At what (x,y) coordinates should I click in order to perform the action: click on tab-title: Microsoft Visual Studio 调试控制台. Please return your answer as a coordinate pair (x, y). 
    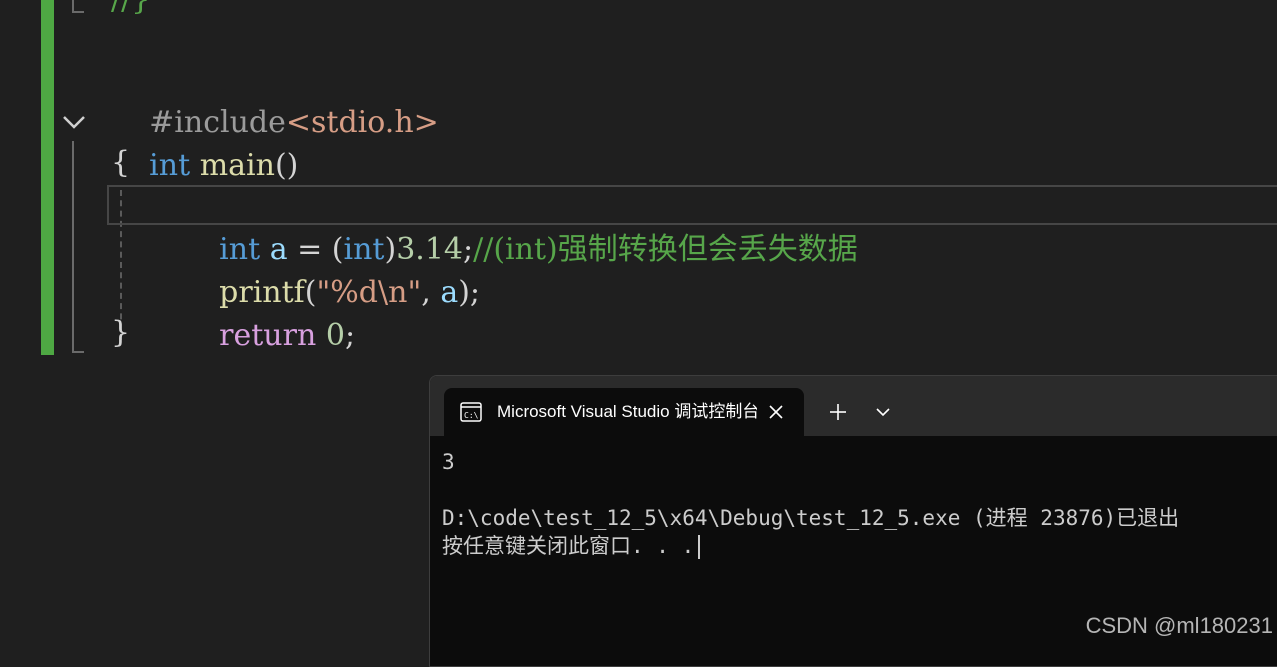
    Looking at the image, I should click on (627, 411).